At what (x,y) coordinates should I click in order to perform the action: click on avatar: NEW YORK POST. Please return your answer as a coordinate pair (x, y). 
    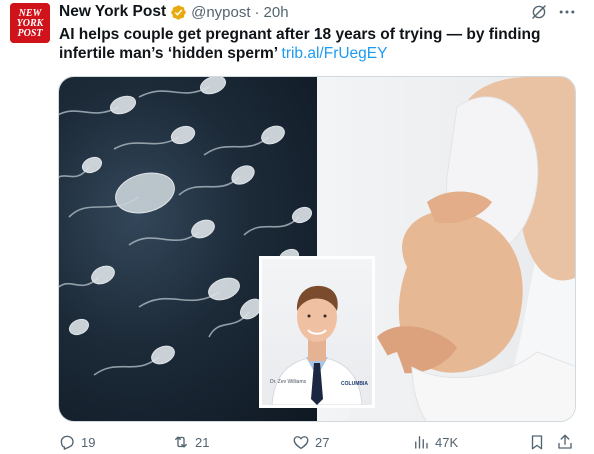
    Looking at the image, I should click on (30, 23).